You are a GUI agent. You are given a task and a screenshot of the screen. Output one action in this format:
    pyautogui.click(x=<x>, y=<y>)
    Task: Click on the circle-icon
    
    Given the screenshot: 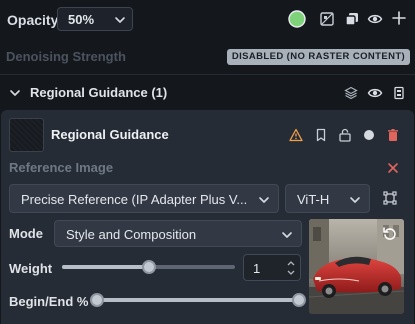 What is the action you would take?
    pyautogui.click(x=369, y=135)
    